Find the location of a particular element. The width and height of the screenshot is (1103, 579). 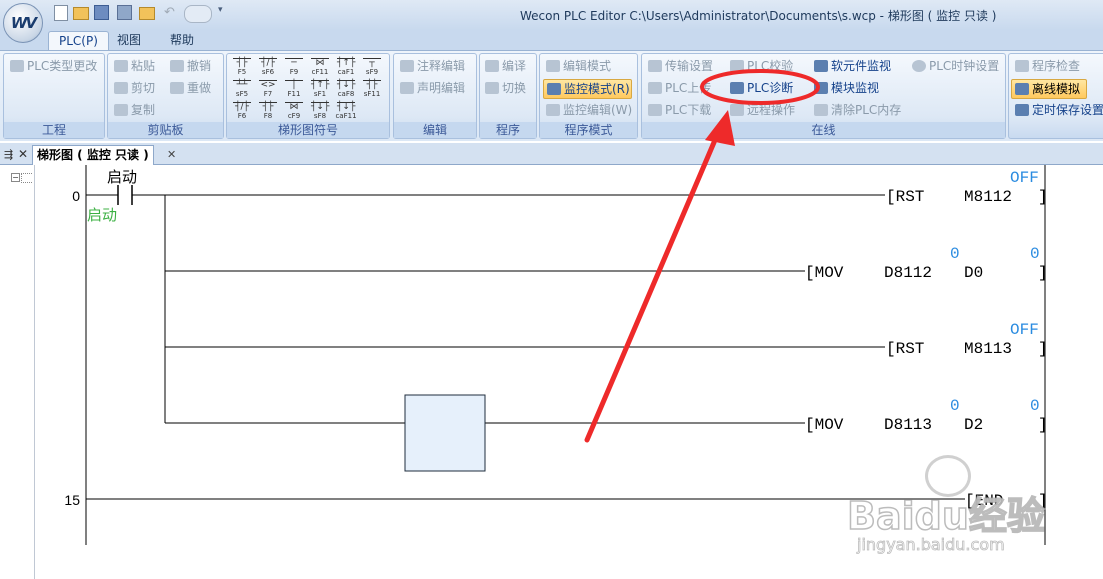

project-tree-panel: − is located at coordinates (17, 372).